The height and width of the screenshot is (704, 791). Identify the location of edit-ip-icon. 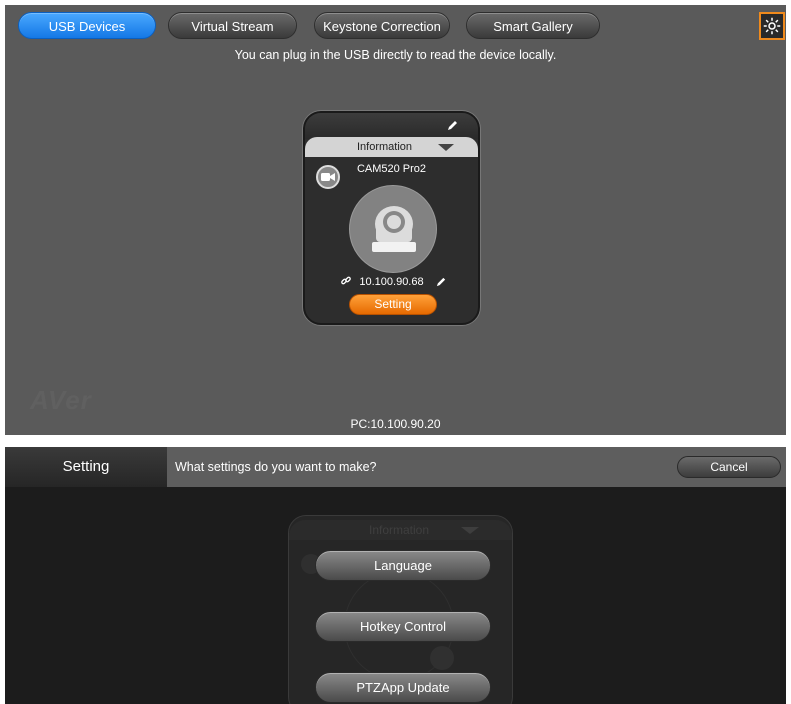
(441, 283).